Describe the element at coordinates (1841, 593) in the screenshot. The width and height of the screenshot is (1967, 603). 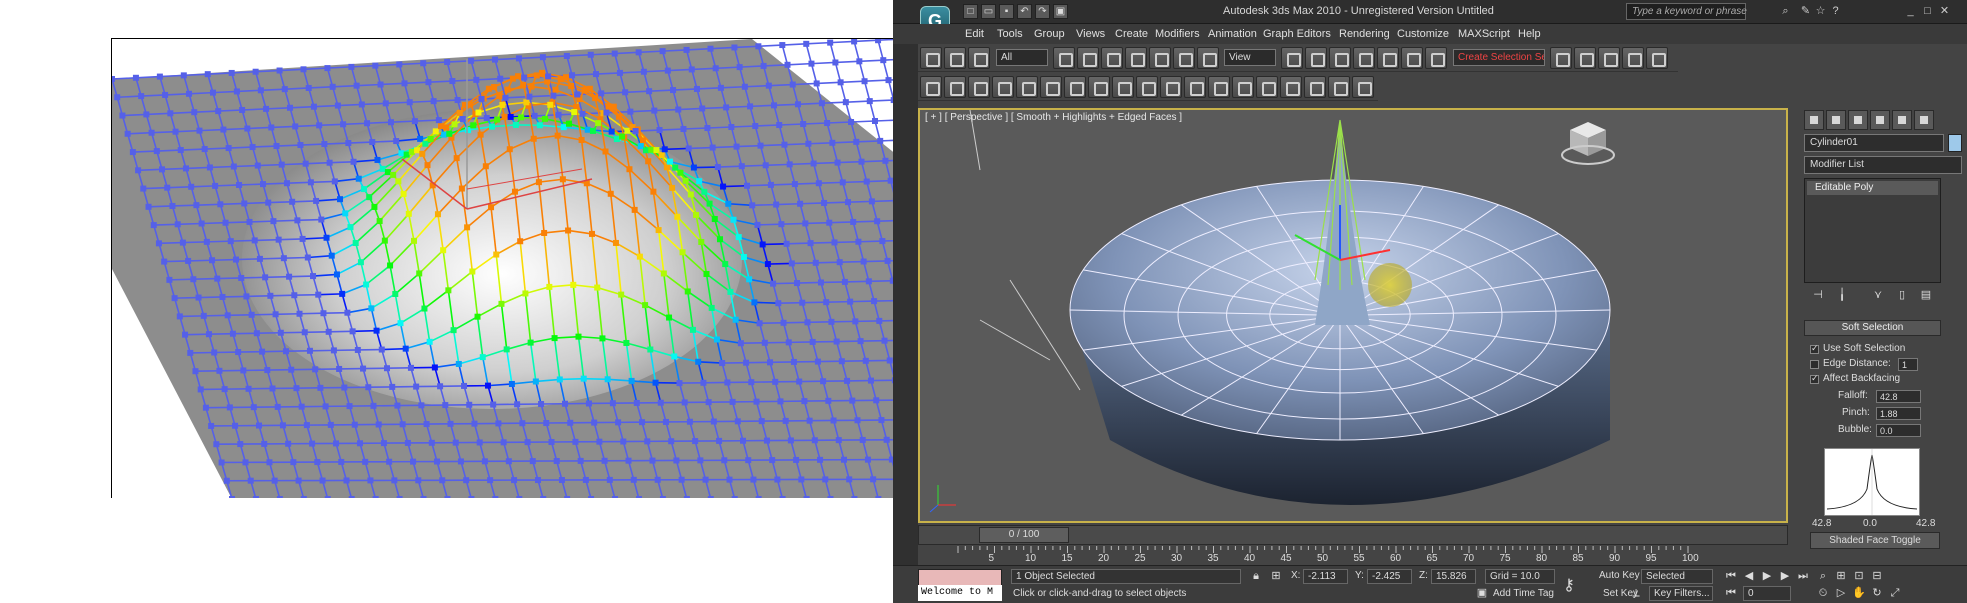
I see `field-of-view-icon: ▷` at that location.